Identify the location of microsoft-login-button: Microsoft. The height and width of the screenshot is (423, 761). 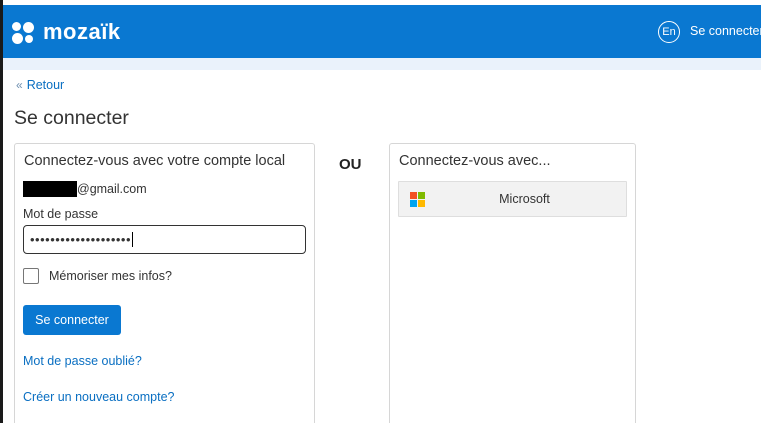
(512, 199).